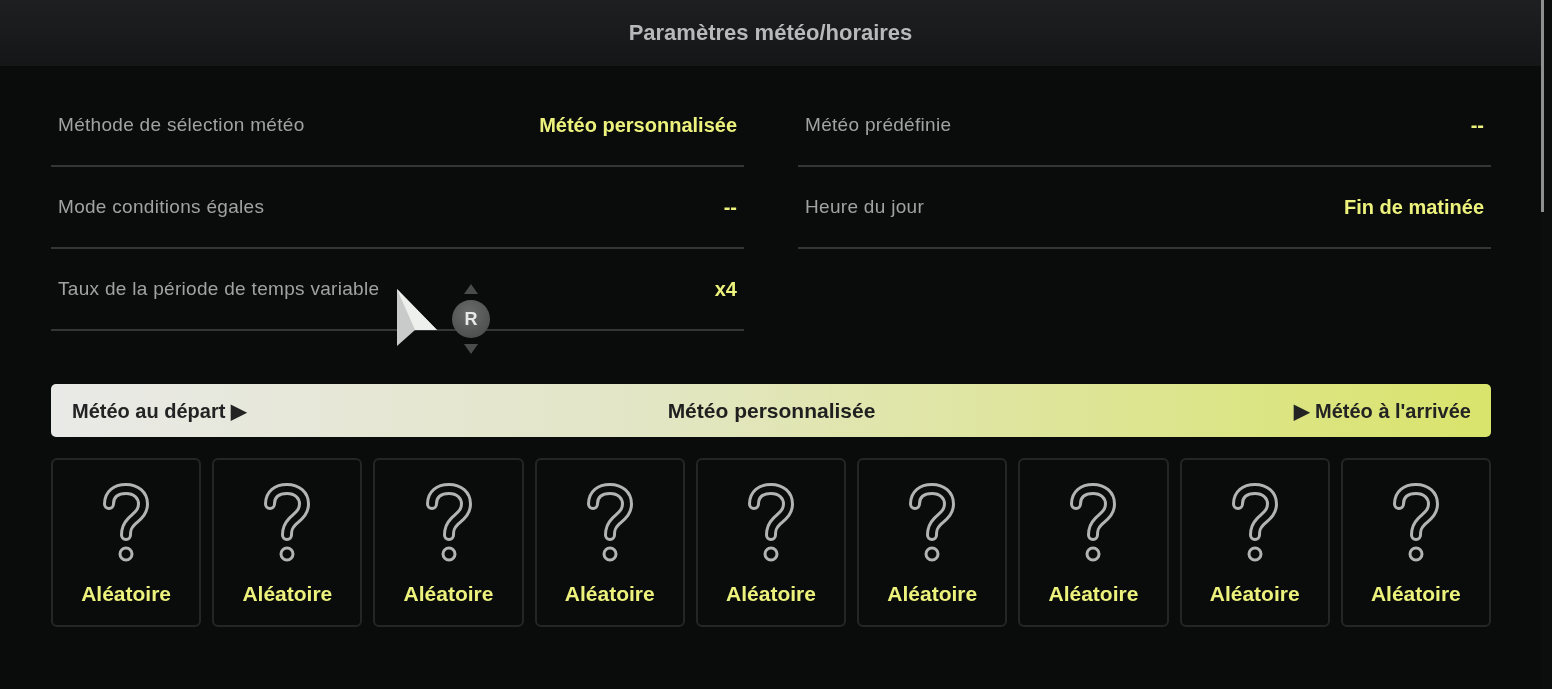  Describe the element at coordinates (1382, 410) in the screenshot. I see `arrival-weather-link: ▶ Météo à l'arrivée` at that location.